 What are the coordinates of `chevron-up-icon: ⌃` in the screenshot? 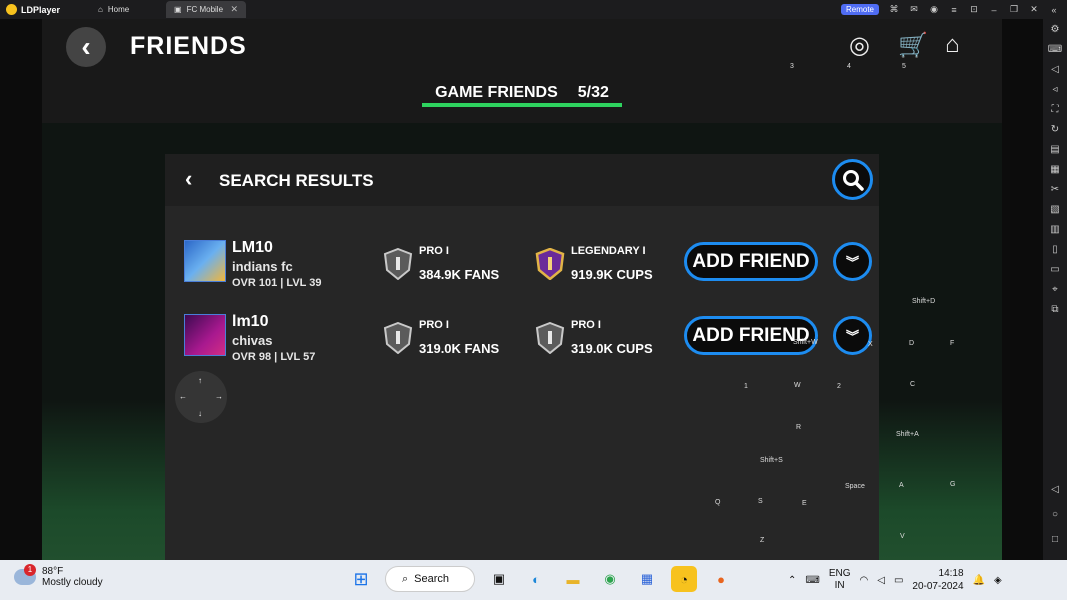 It's located at (792, 580).